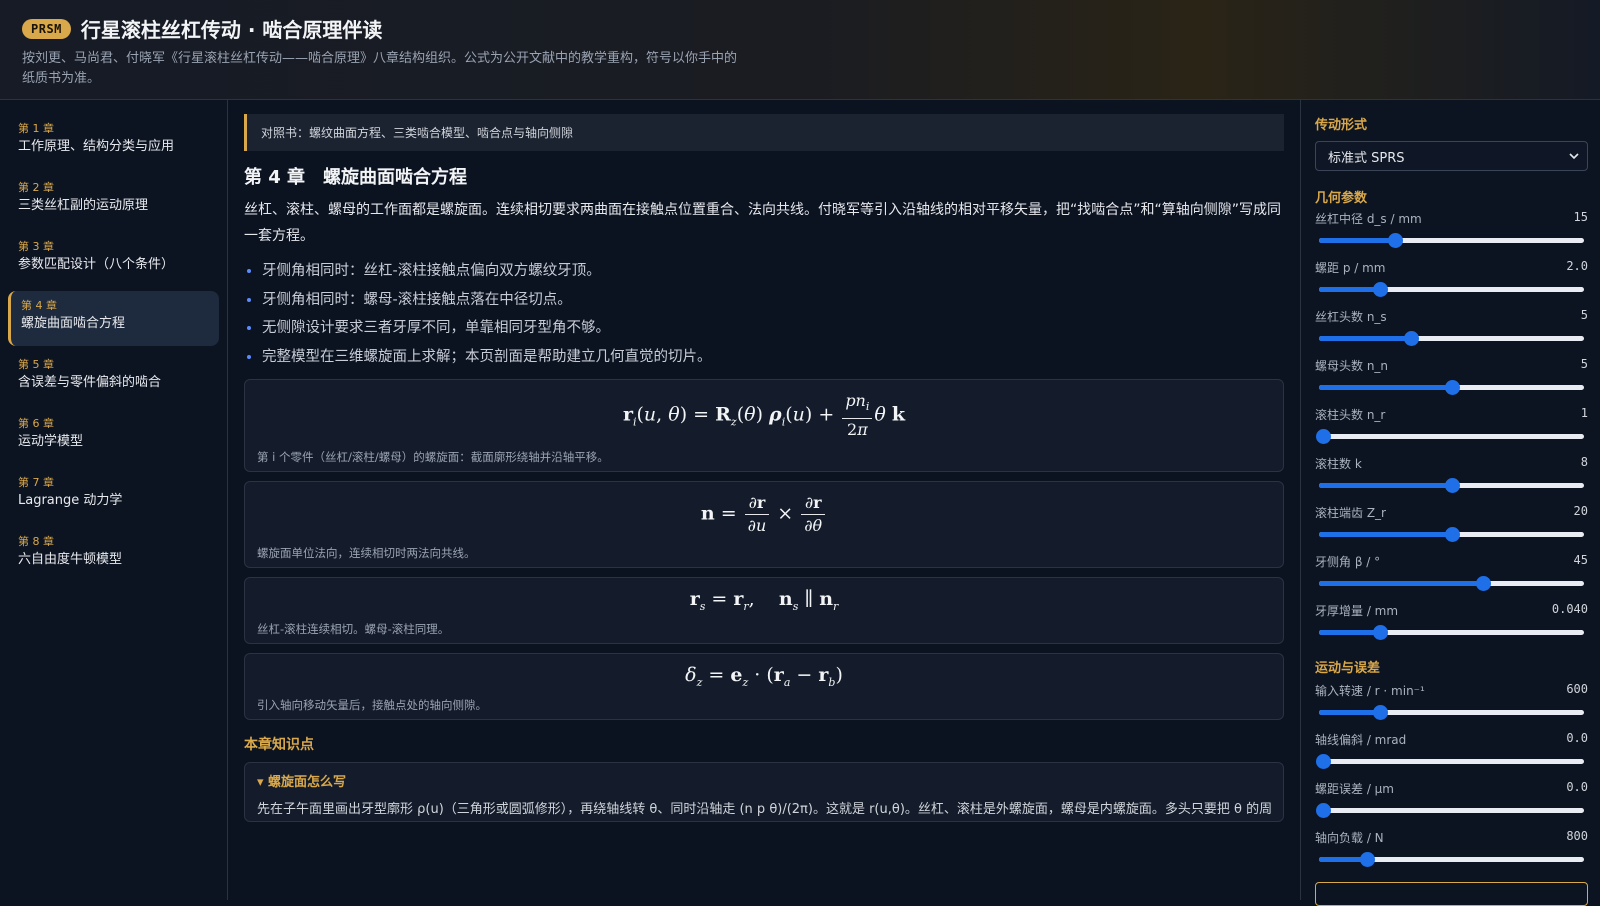 The height and width of the screenshot is (906, 1600). Describe the element at coordinates (1451, 690) in the screenshot. I see `param-header: 输入转速 / r · min⁻¹ 600` at that location.